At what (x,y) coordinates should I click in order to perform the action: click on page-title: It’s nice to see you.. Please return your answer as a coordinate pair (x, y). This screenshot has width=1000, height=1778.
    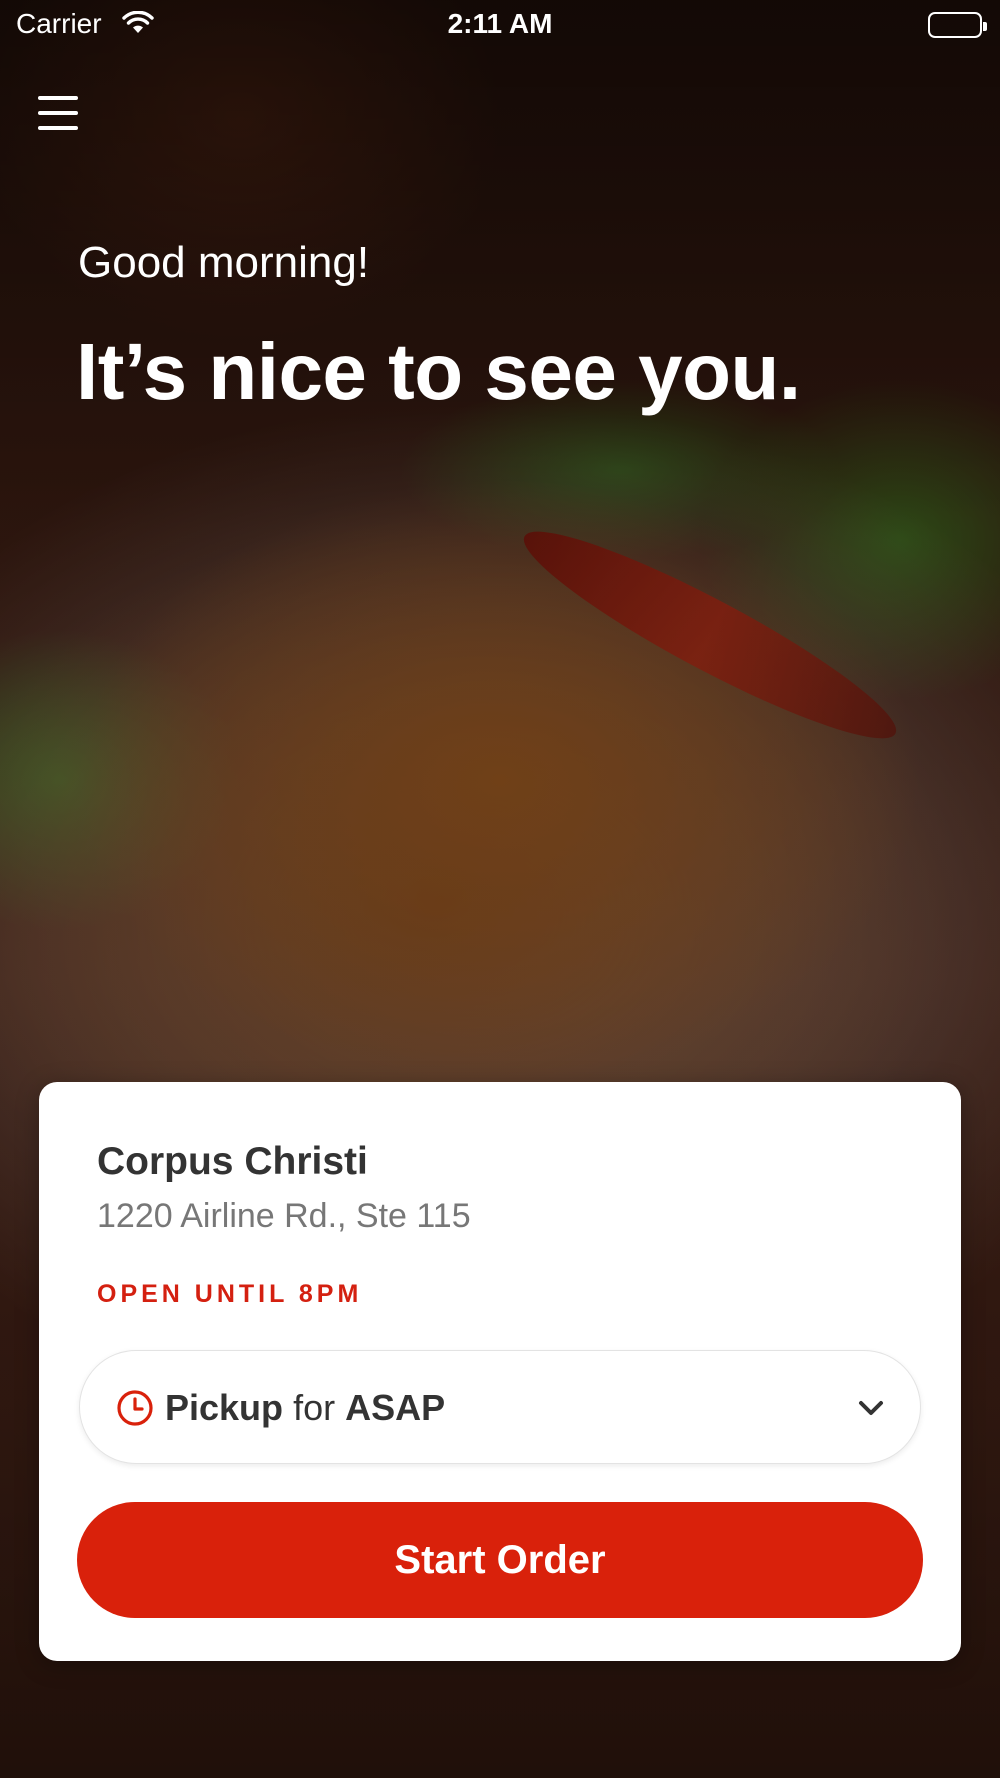
    Looking at the image, I should click on (438, 371).